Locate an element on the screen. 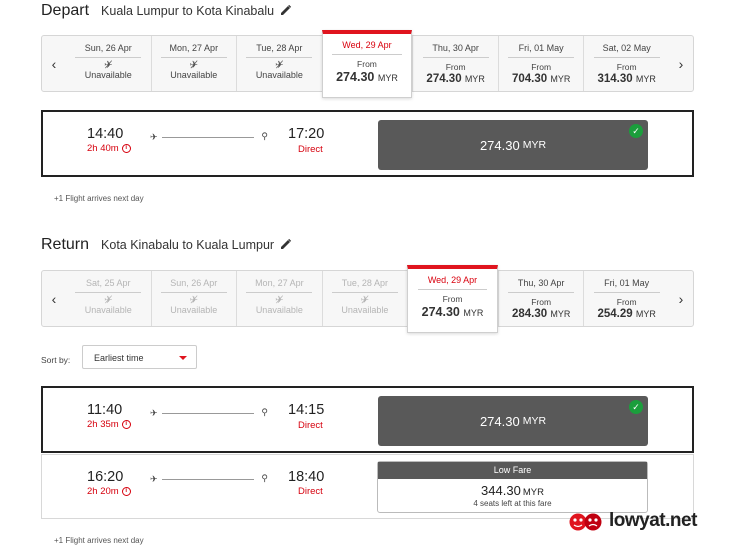 This screenshot has height=548, width=740. date-price: 704.30 MYR is located at coordinates (541, 79).